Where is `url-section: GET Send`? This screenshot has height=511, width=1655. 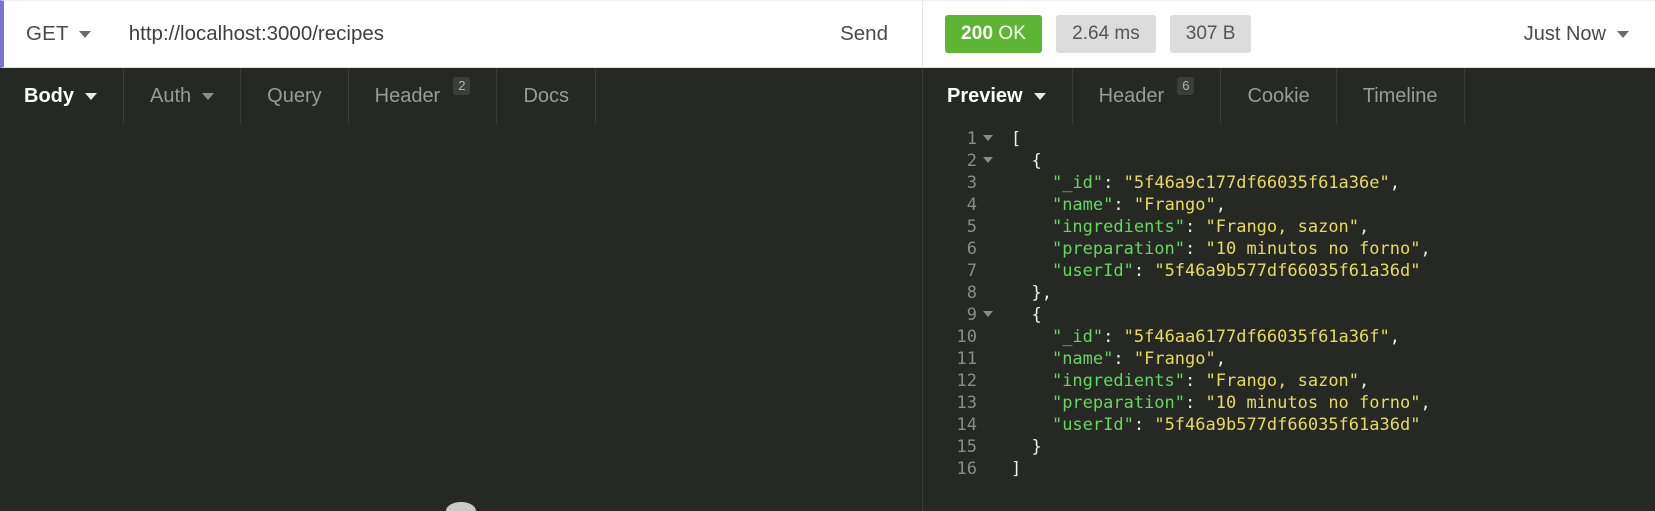
url-section: GET Send is located at coordinates (461, 34).